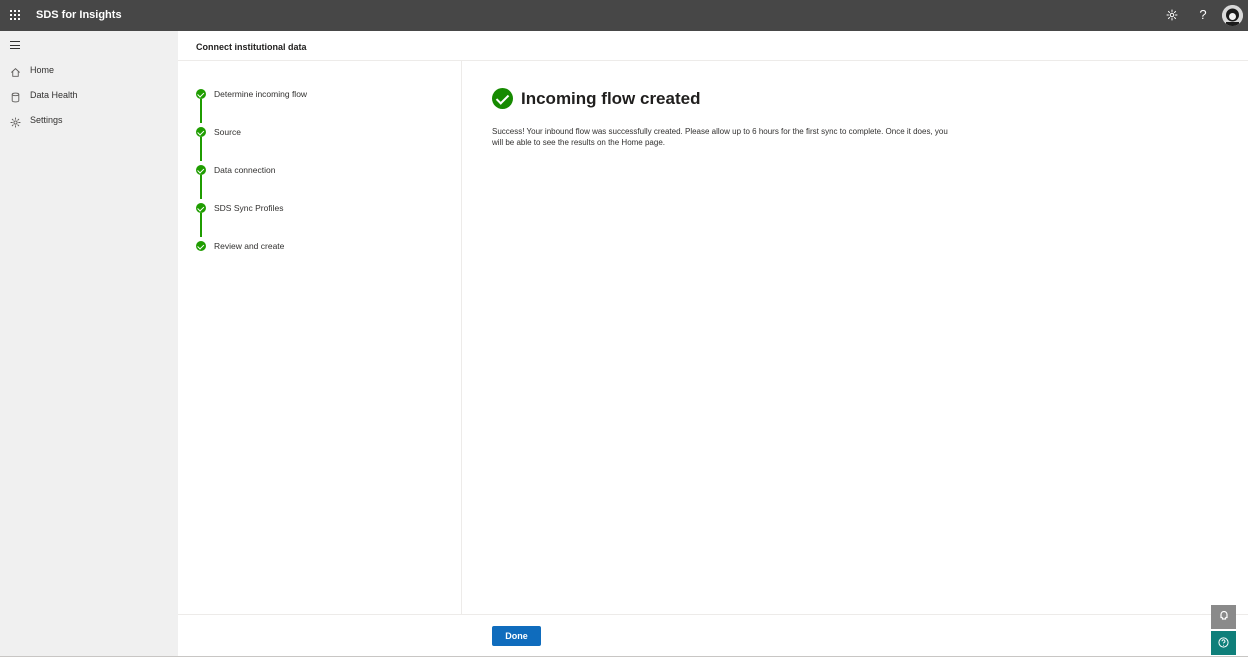 This screenshot has height=657, width=1248. I want to click on success-check-icon, so click(502, 98).